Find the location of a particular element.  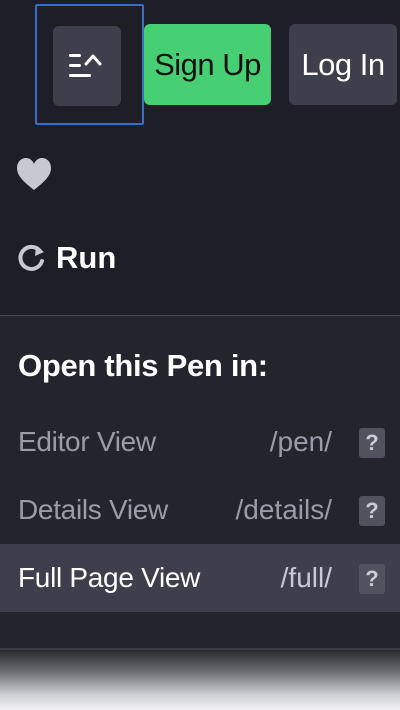

sign-up-button: Sign Up is located at coordinates (207, 64).